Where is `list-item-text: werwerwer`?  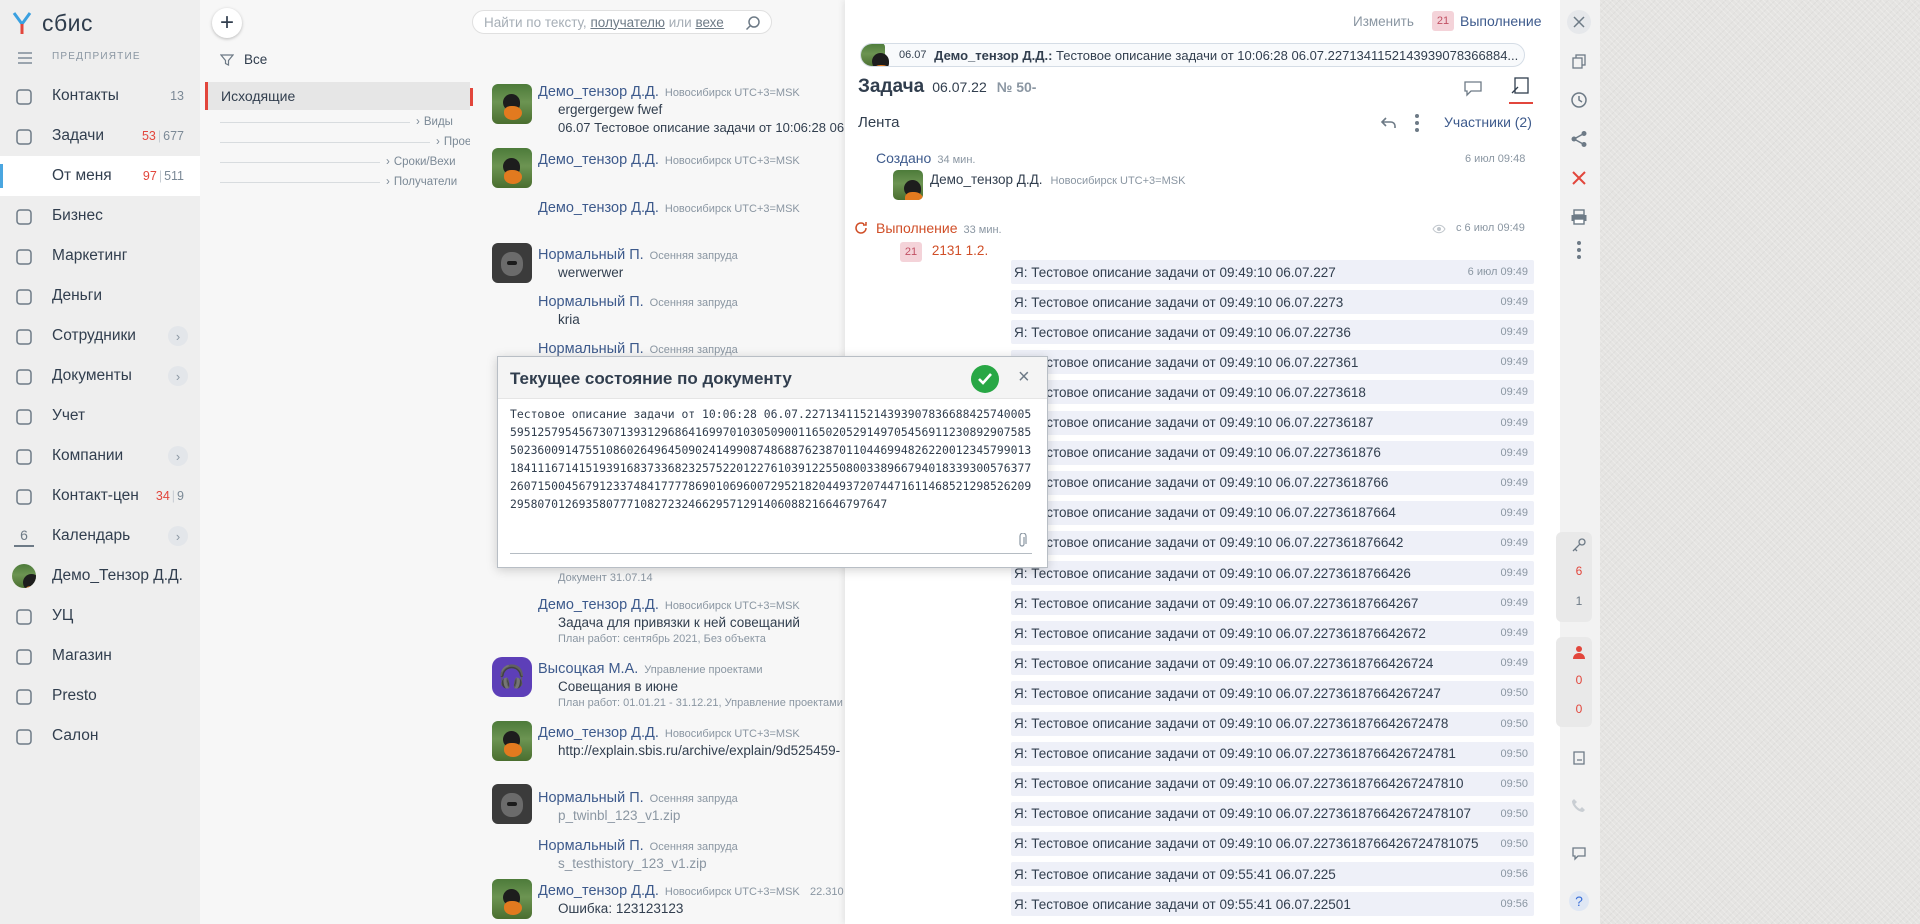
list-item-text: werwerwer is located at coordinates (590, 272).